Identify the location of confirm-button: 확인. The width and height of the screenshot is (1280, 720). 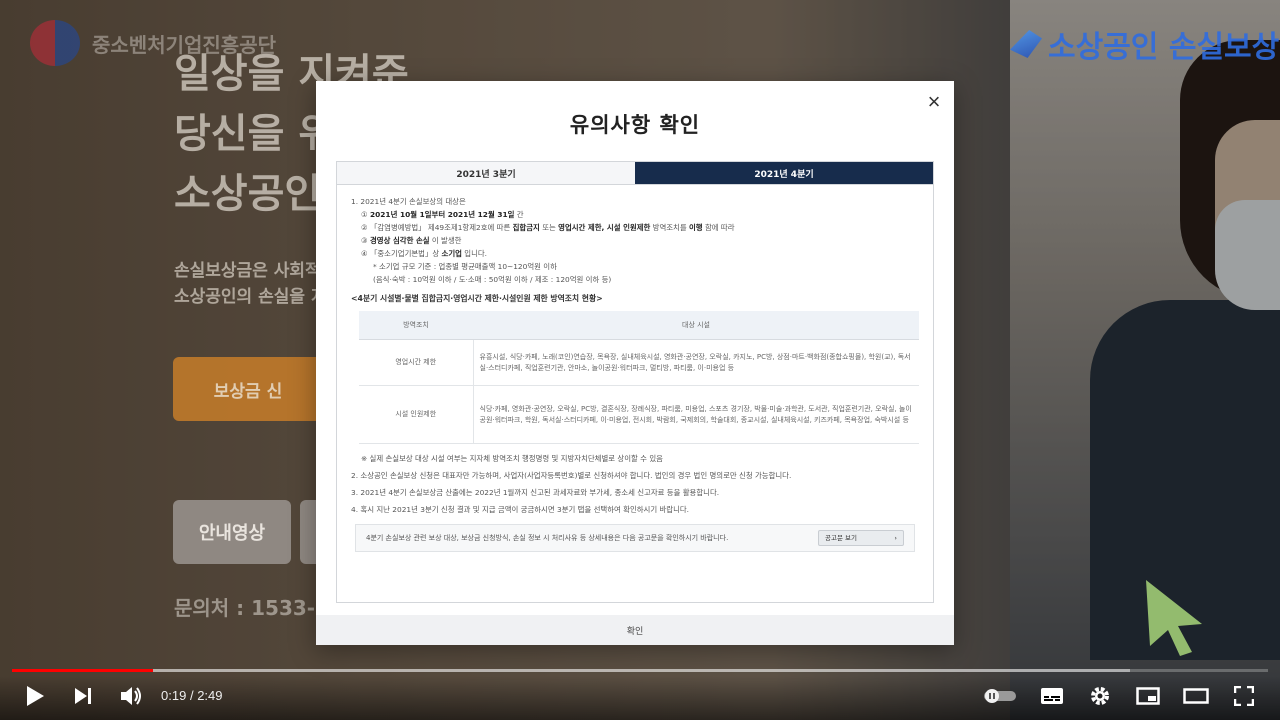
(635, 630).